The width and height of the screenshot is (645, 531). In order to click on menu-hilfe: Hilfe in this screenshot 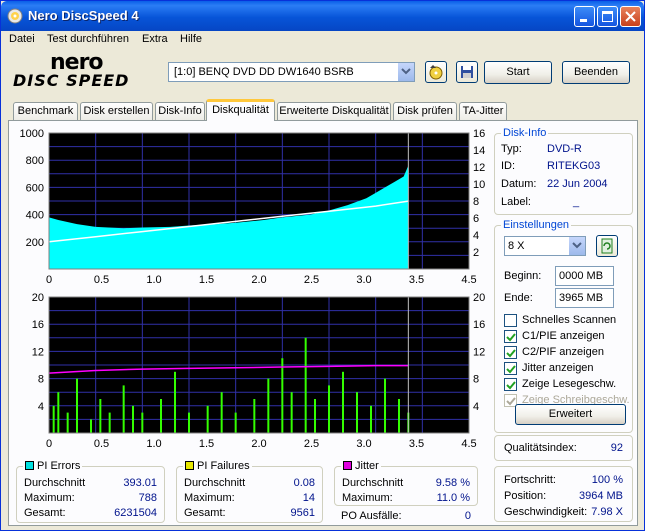, I will do `click(191, 39)`.